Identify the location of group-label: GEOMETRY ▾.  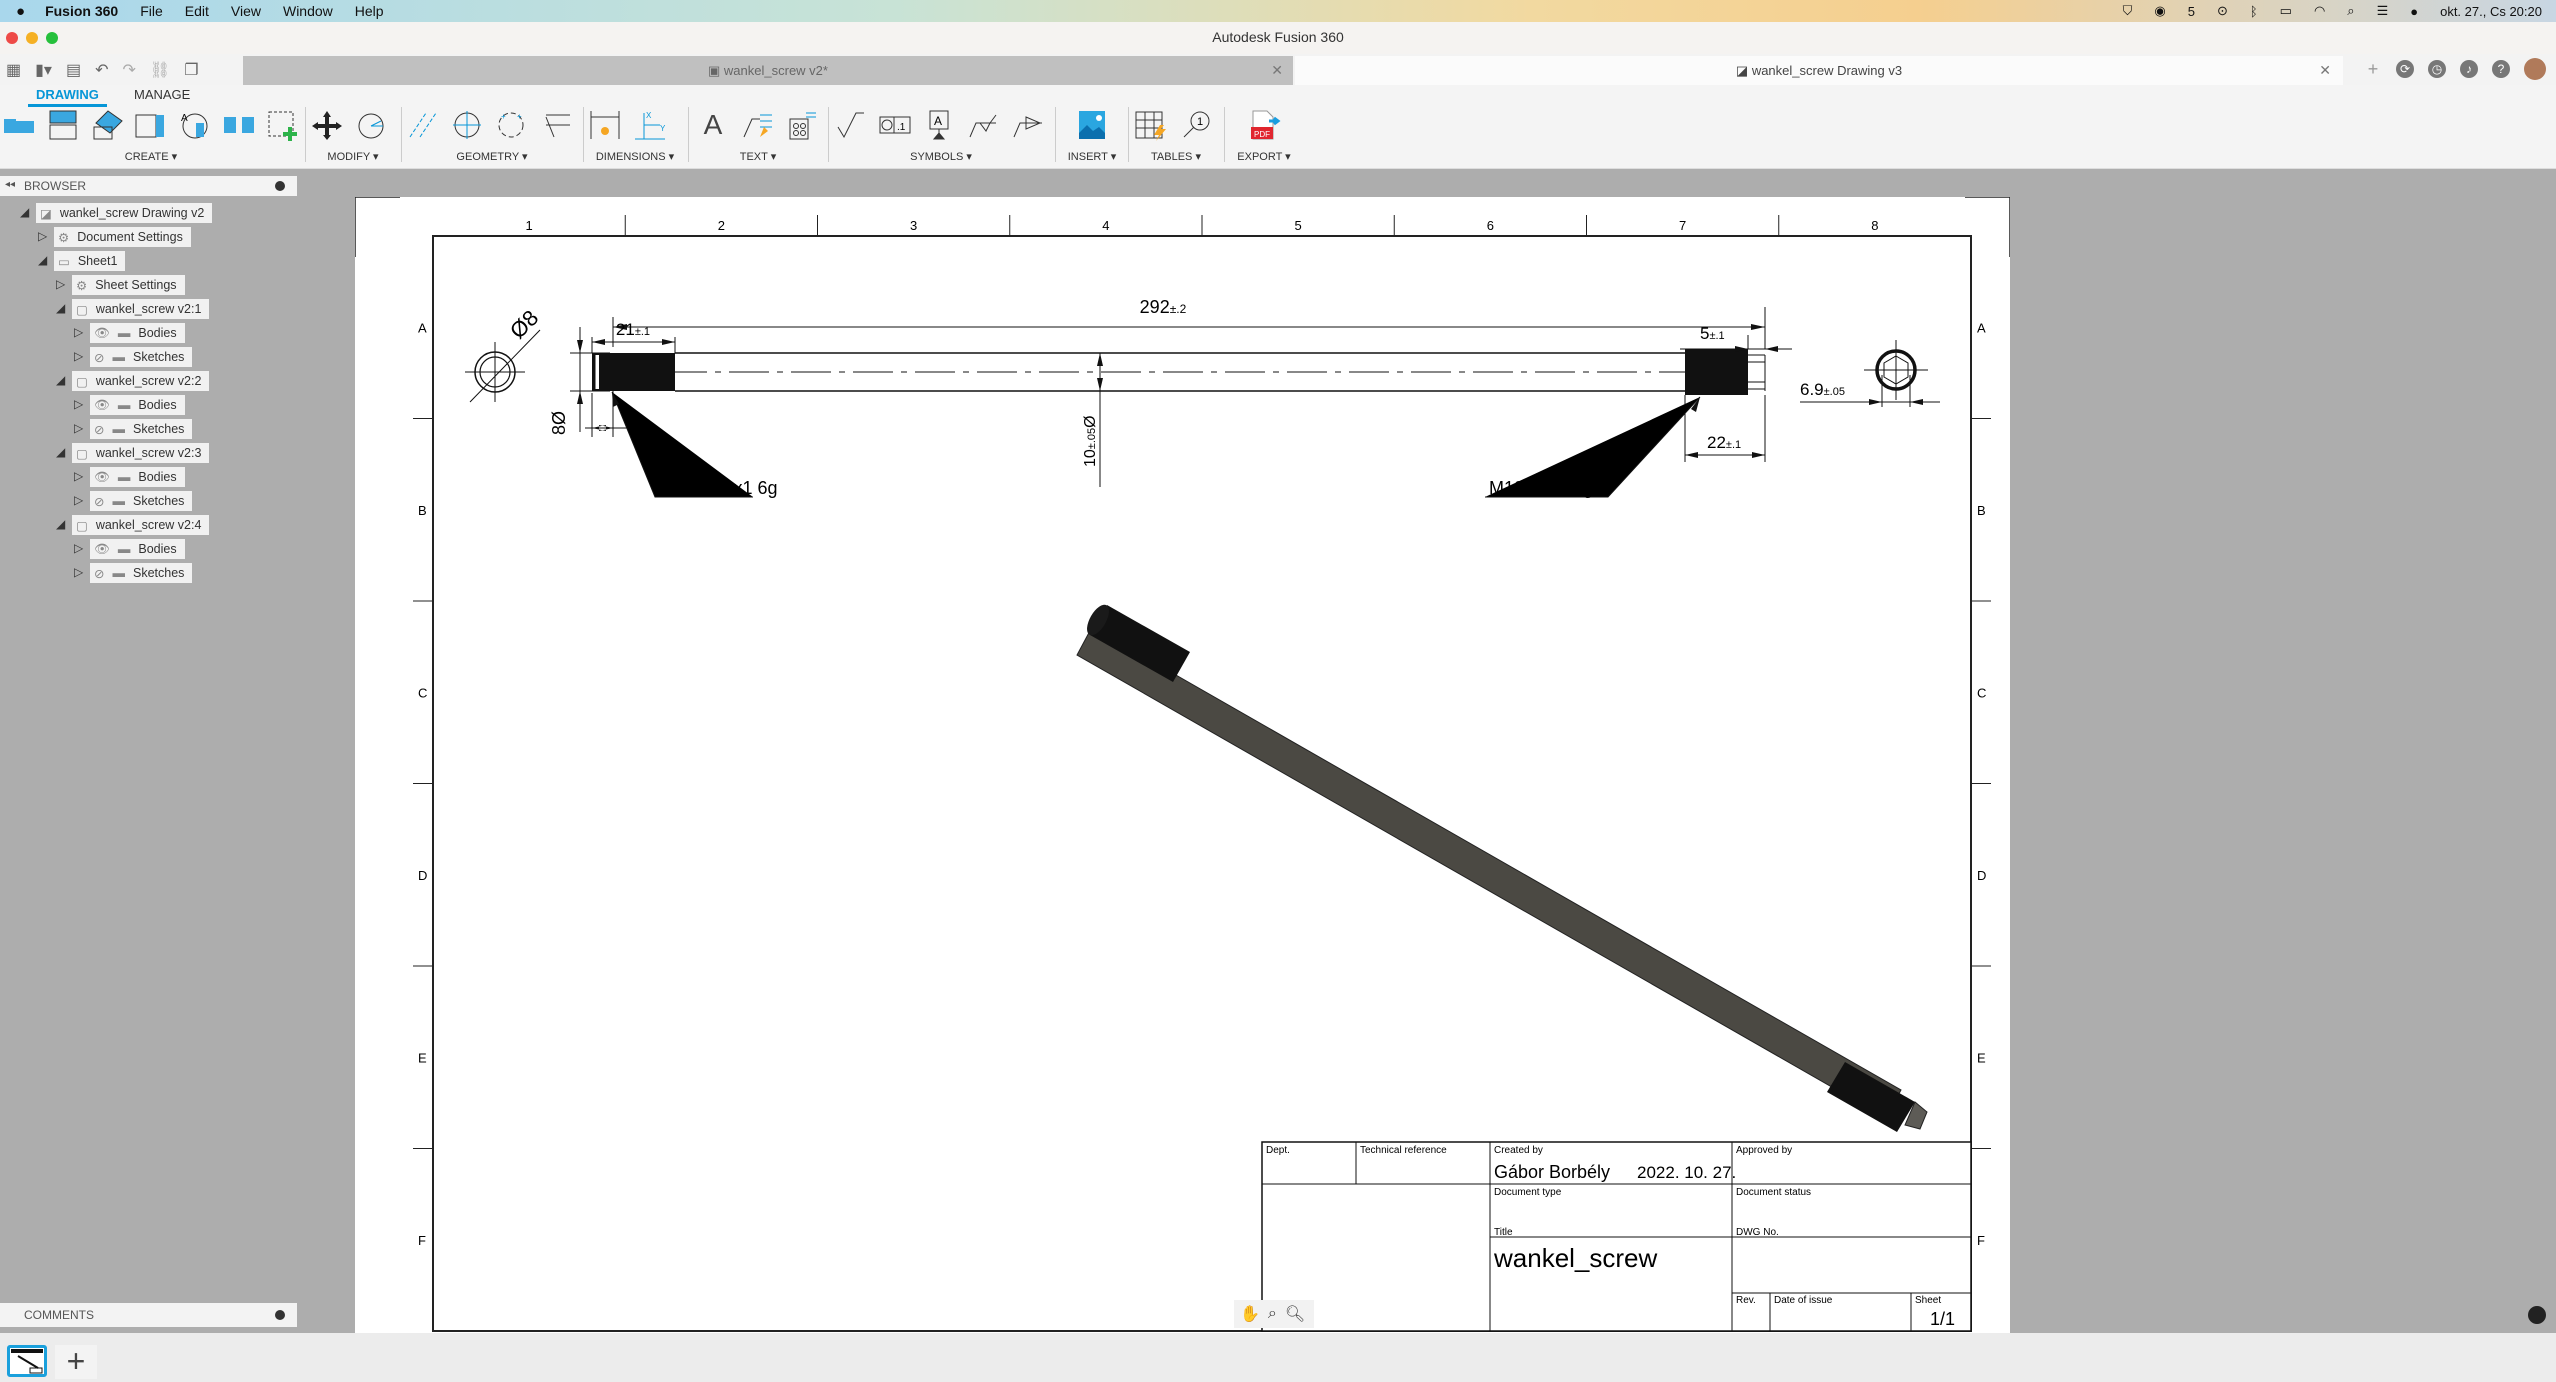
(492, 156).